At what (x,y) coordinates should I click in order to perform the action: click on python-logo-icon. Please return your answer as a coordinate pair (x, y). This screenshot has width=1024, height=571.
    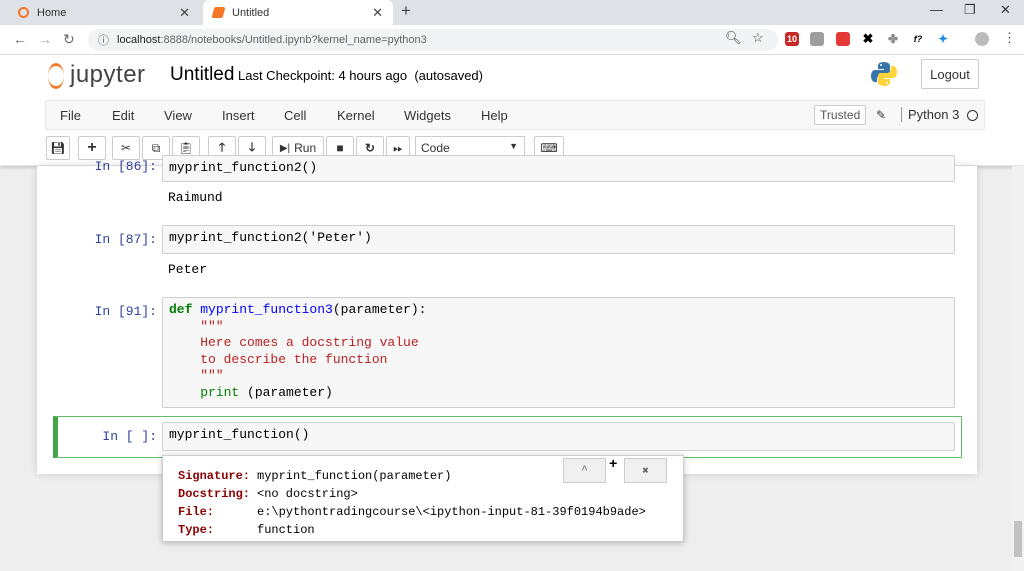
    Looking at the image, I should click on (884, 74).